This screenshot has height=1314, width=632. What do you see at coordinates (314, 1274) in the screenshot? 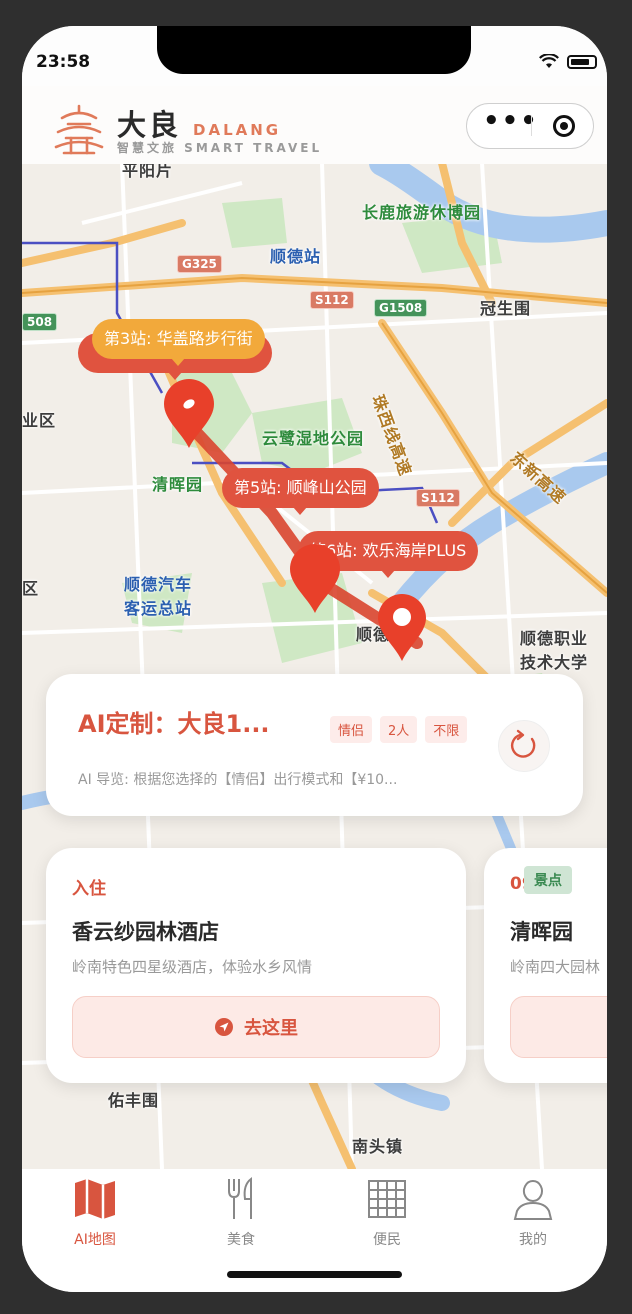
I see `home-indicator` at bounding box center [314, 1274].